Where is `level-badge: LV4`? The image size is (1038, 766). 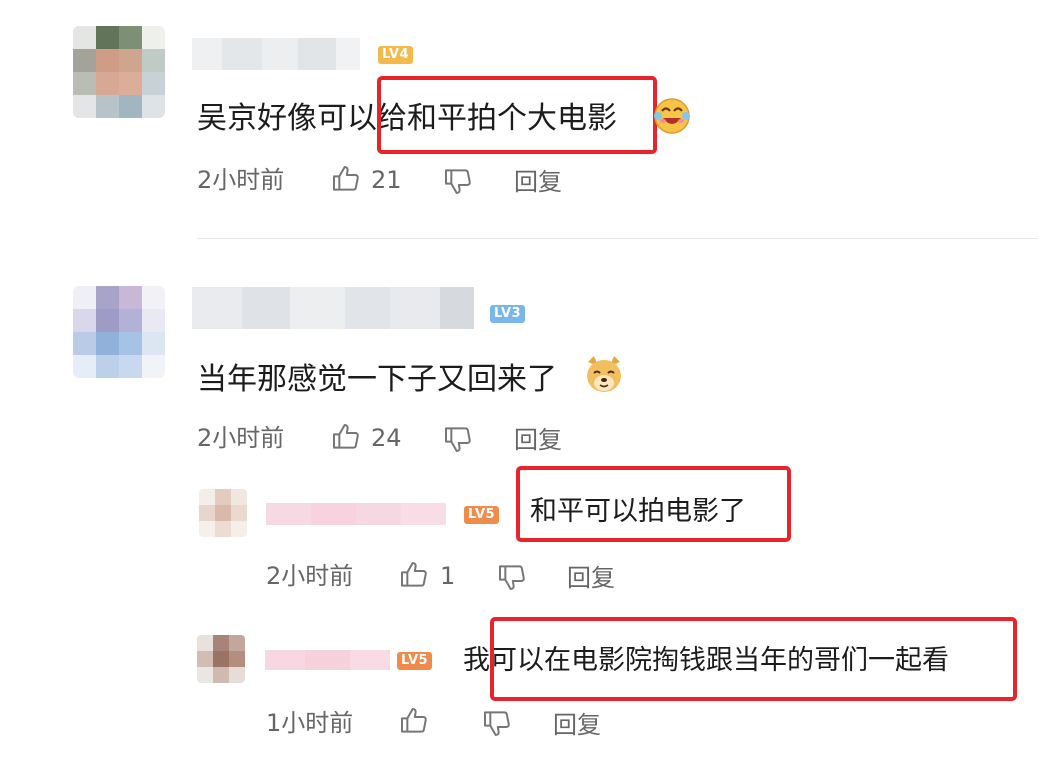 level-badge: LV4 is located at coordinates (396, 55).